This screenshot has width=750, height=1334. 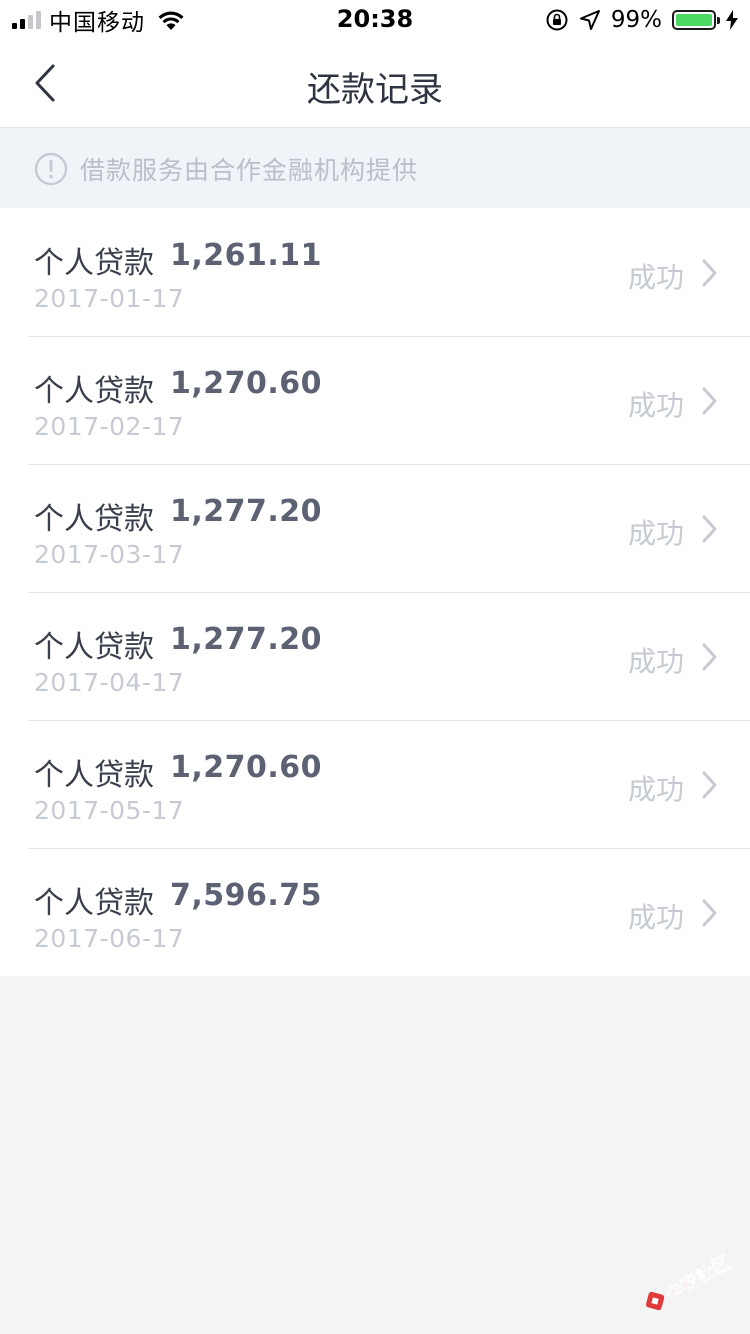 I want to click on location-arrow-icon, so click(x=589, y=20).